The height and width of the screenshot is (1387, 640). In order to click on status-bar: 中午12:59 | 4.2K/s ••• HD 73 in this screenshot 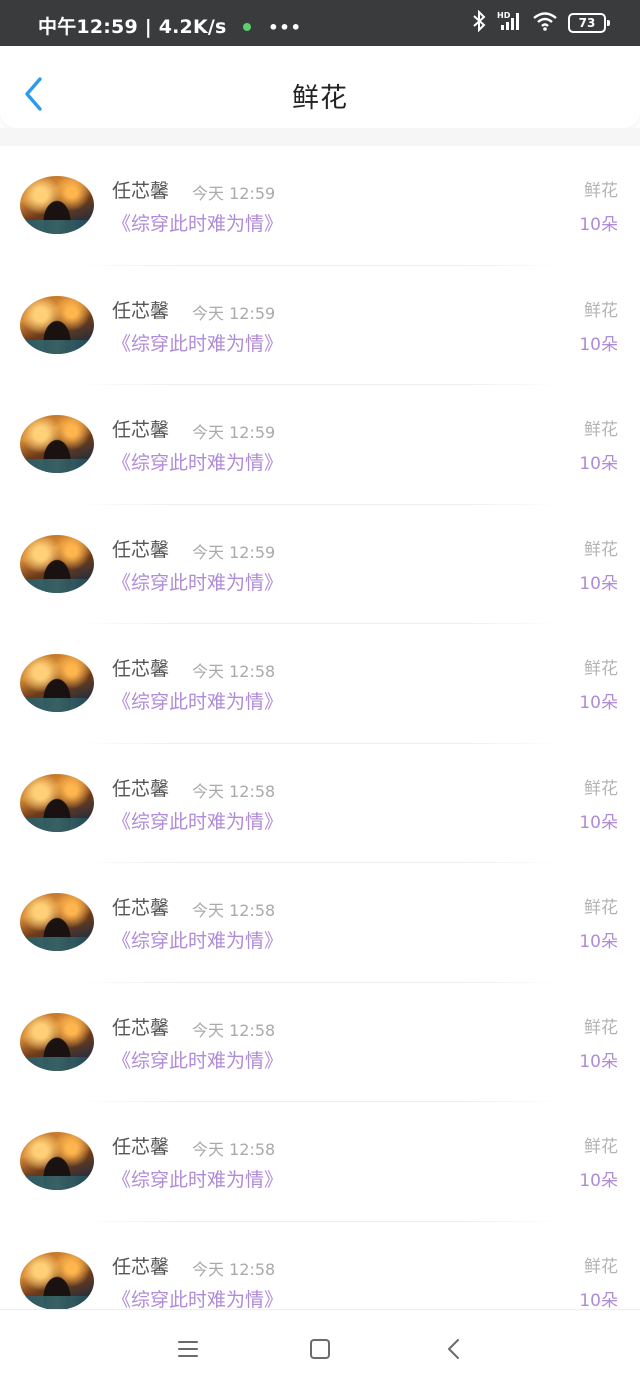, I will do `click(320, 23)`.